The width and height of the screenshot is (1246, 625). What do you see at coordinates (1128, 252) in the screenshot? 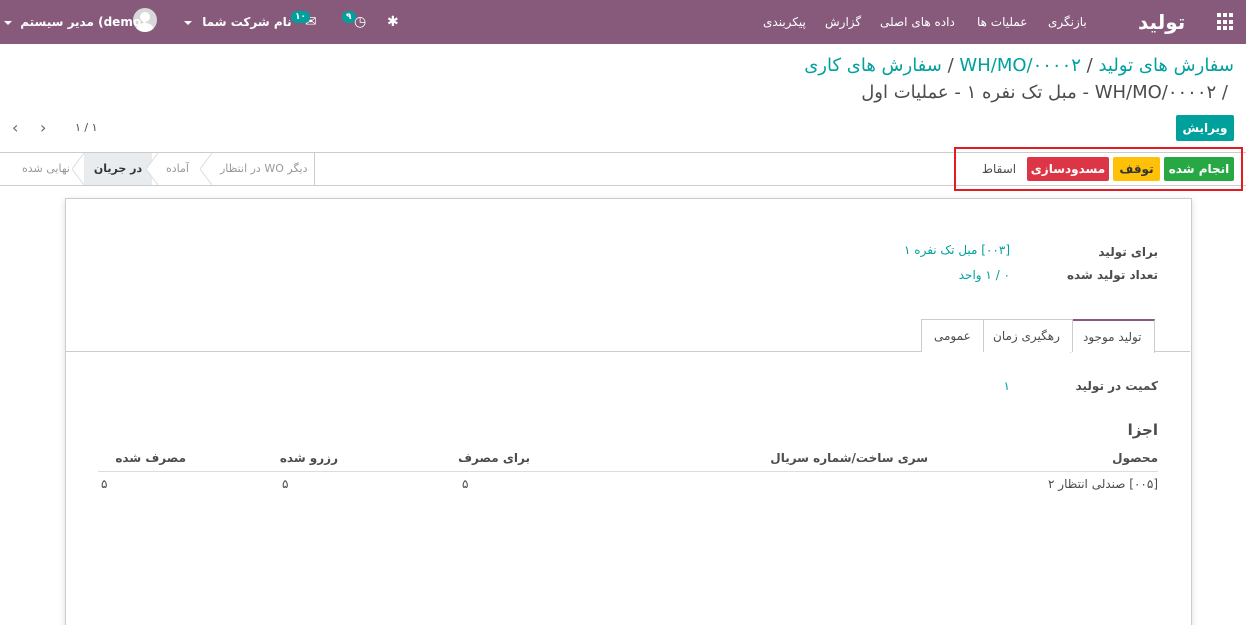
I see `to-produce-label: برای تولید` at bounding box center [1128, 252].